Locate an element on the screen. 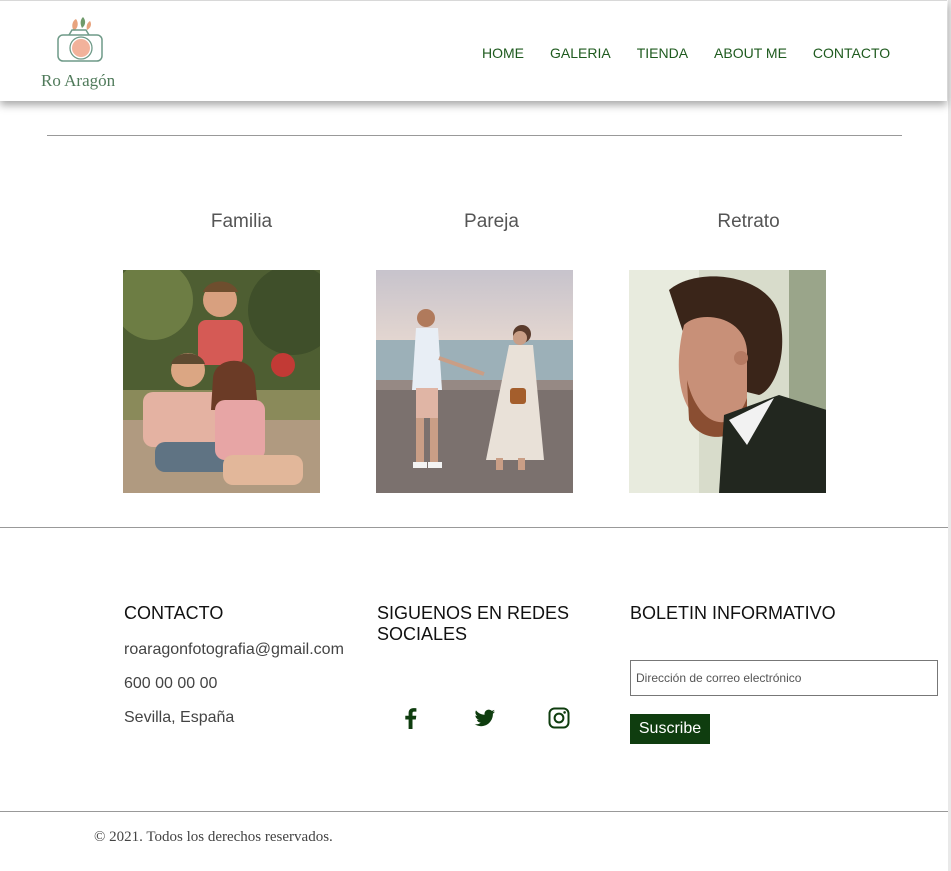 This screenshot has width=951, height=871. nav-galeria: GALERIA is located at coordinates (580, 53).